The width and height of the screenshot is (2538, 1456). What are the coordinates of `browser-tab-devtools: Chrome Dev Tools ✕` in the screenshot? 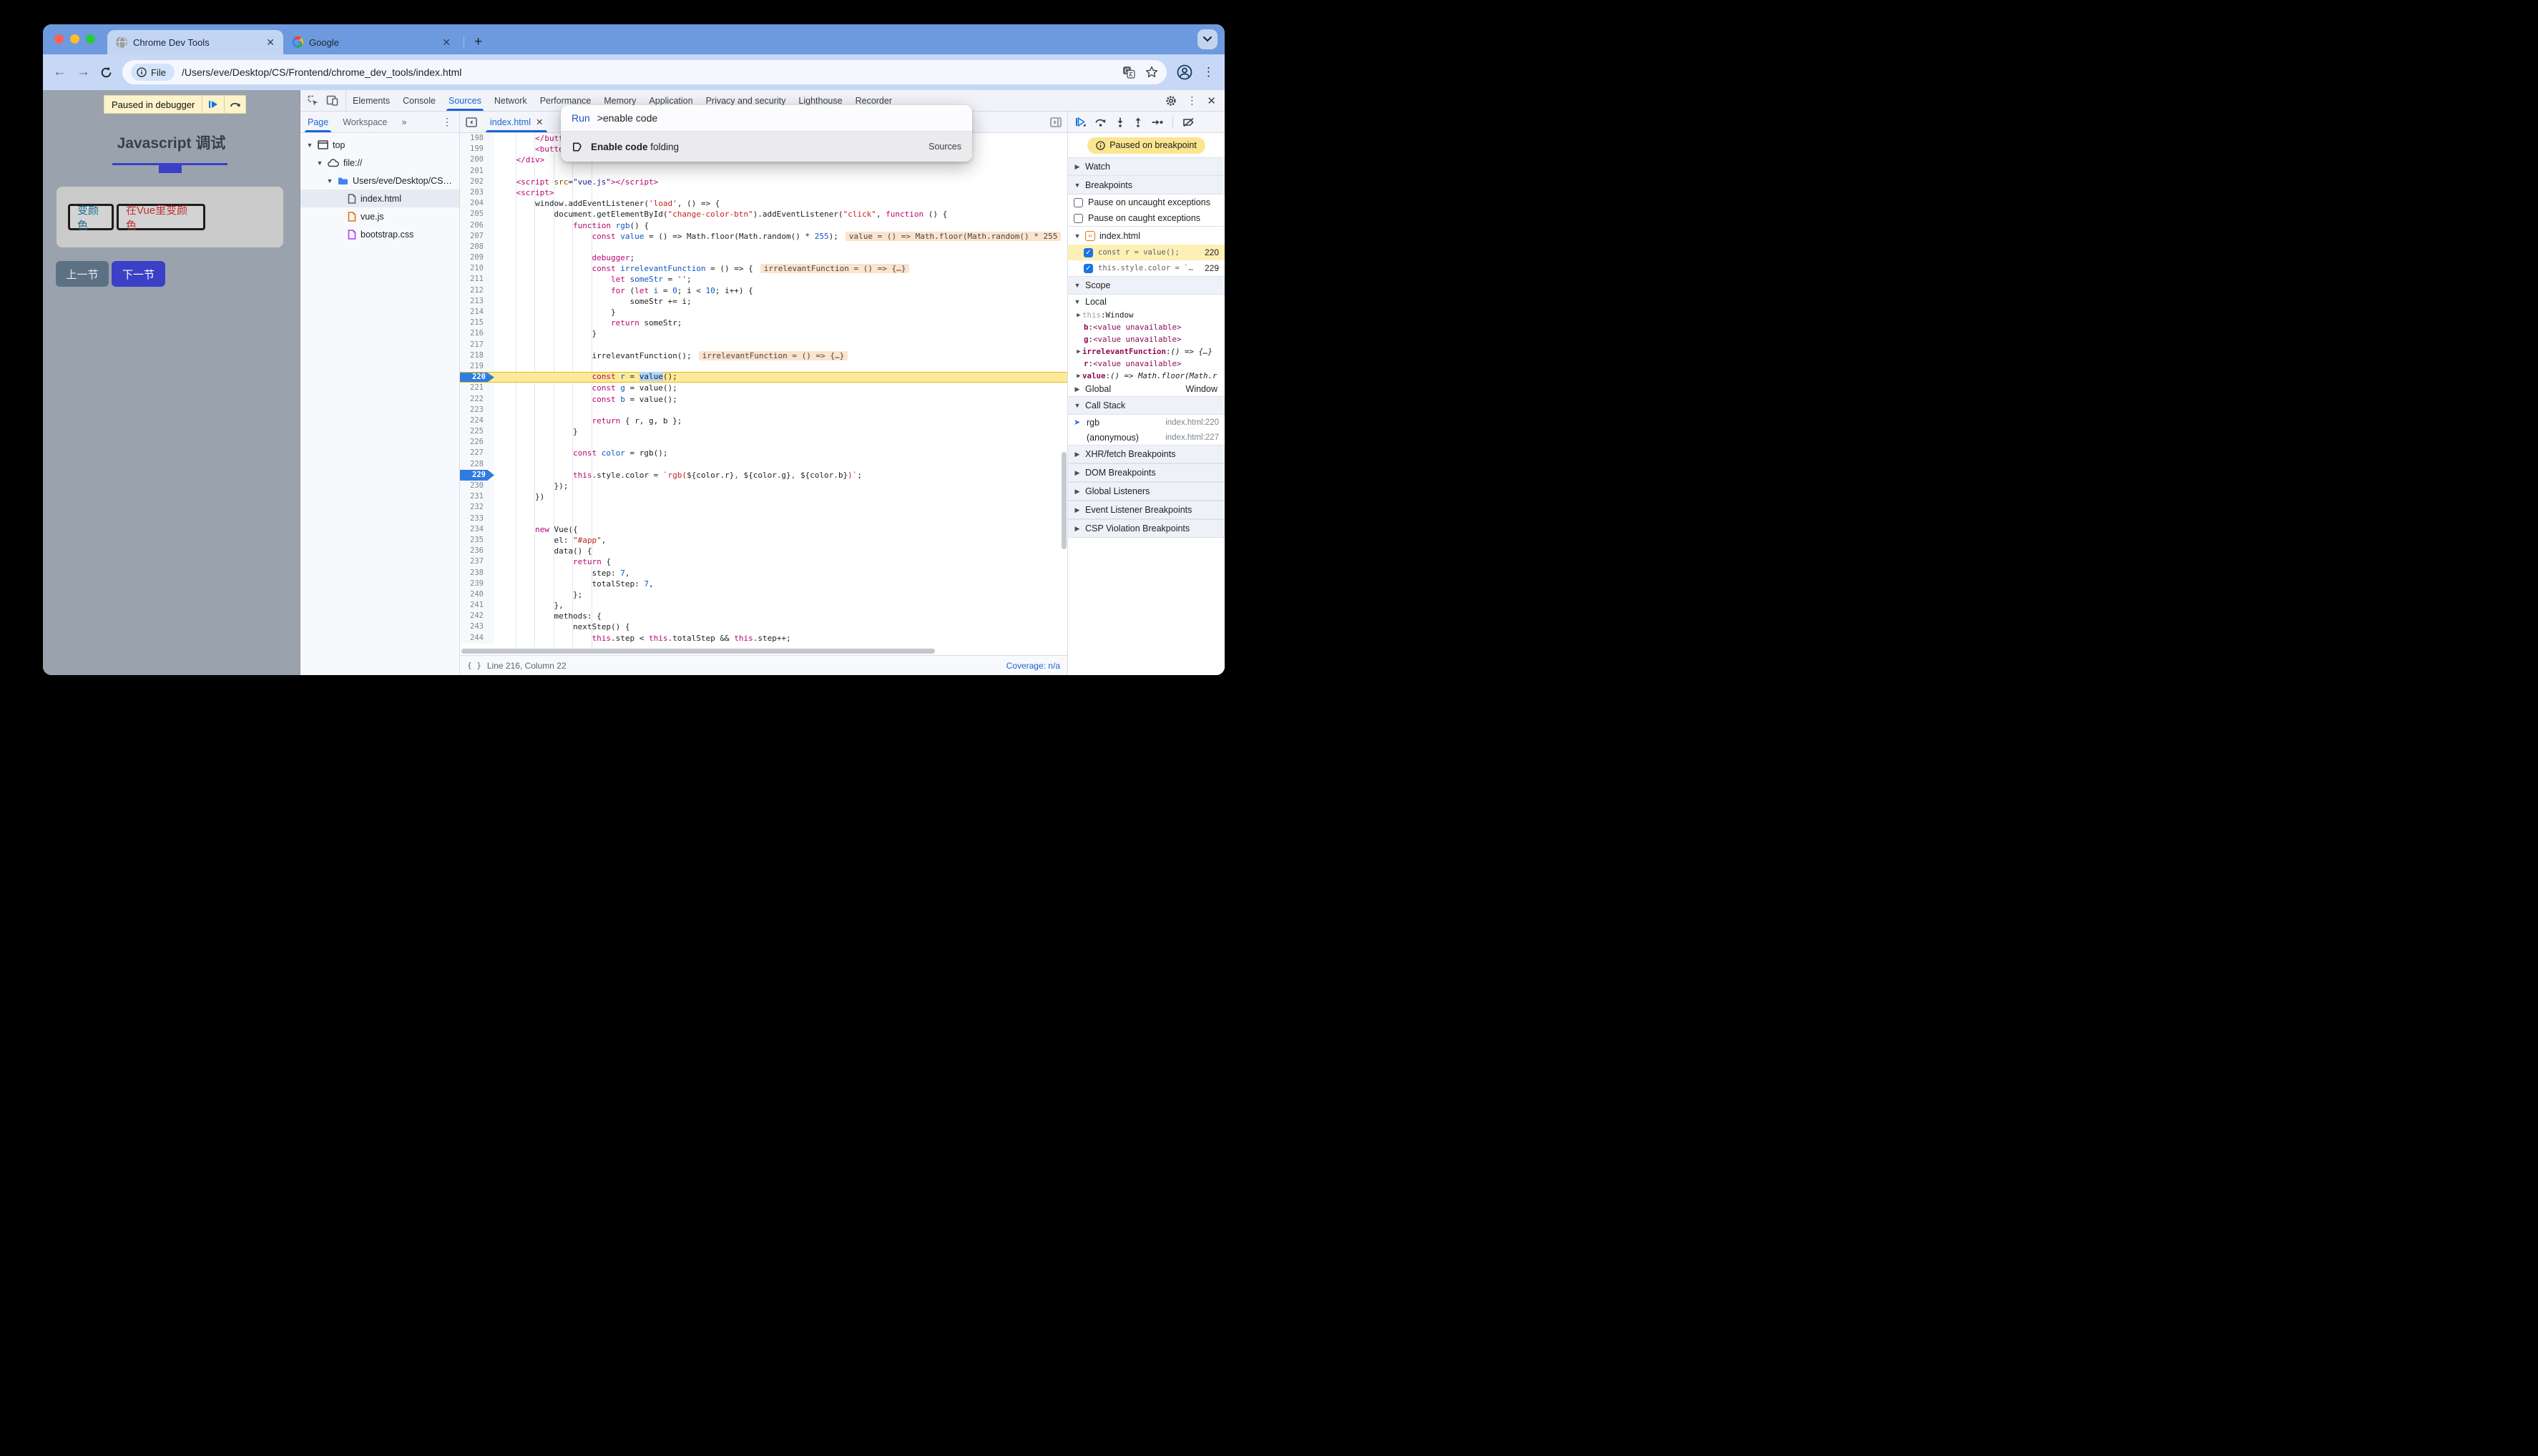 It's located at (195, 42).